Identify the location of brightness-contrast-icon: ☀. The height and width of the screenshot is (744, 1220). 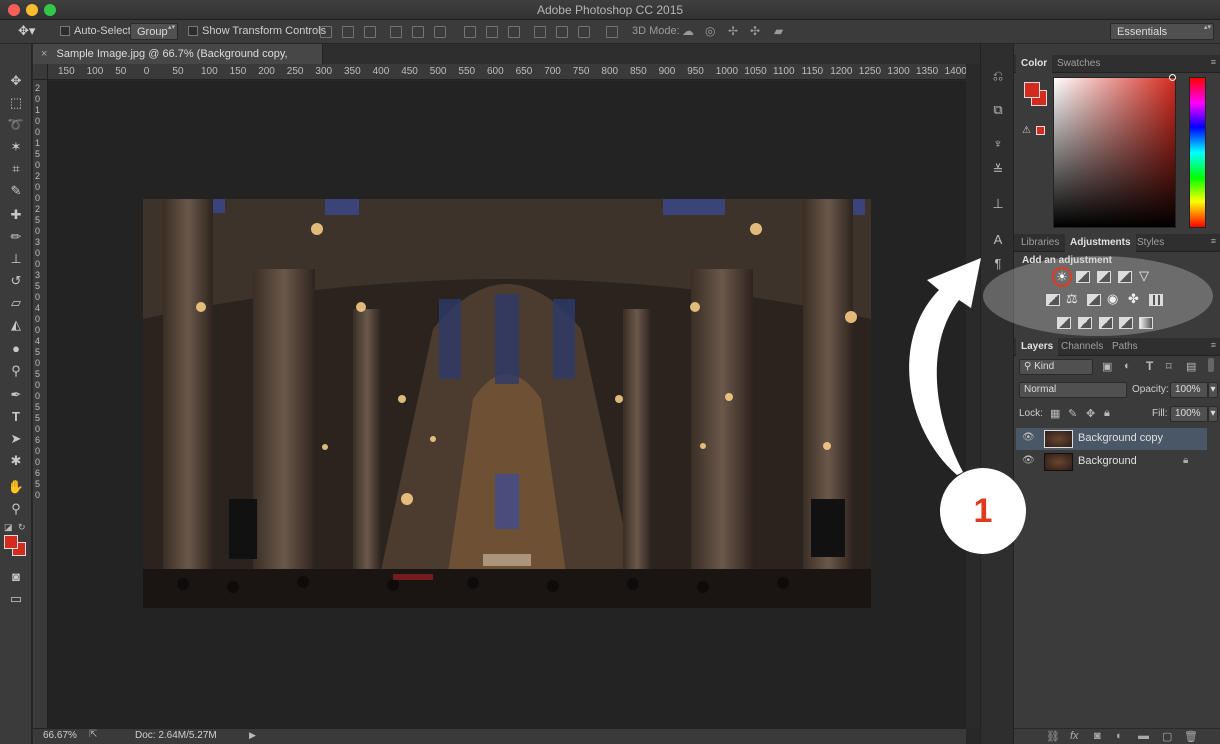
(1062, 277).